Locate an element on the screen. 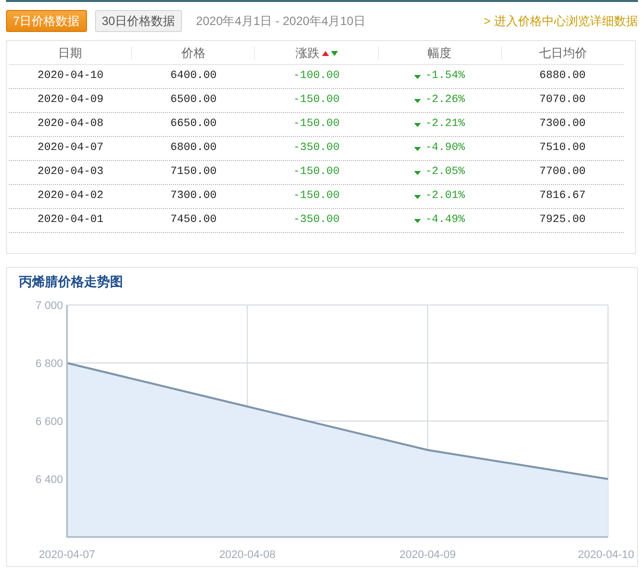 This screenshot has width=644, height=568. table-cell-text: 2020-04-03 is located at coordinates (70, 172).